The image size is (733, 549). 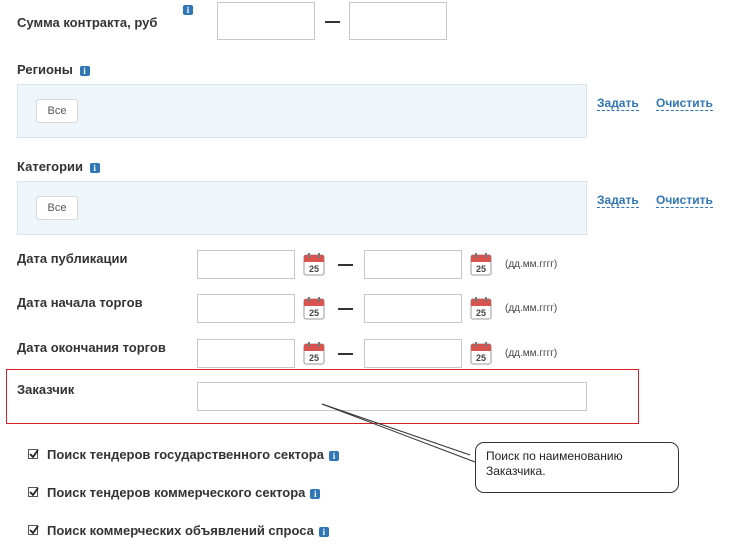 What do you see at coordinates (577, 467) in the screenshot?
I see `customer-tooltip-callout: Поиск по наименованию Заказчика.` at bounding box center [577, 467].